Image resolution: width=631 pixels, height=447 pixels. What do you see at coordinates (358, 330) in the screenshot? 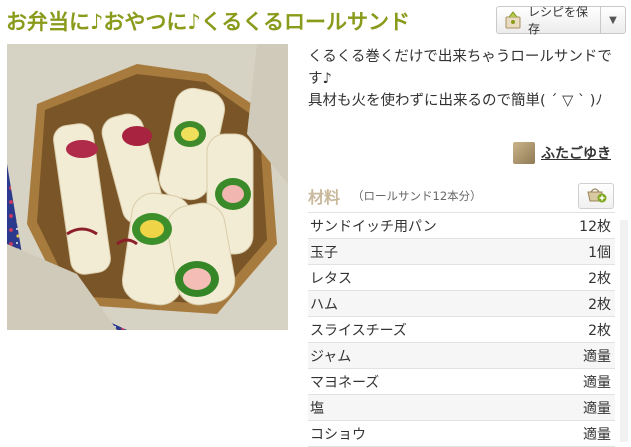
I see `ingredient-name: スライスチーズ` at bounding box center [358, 330].